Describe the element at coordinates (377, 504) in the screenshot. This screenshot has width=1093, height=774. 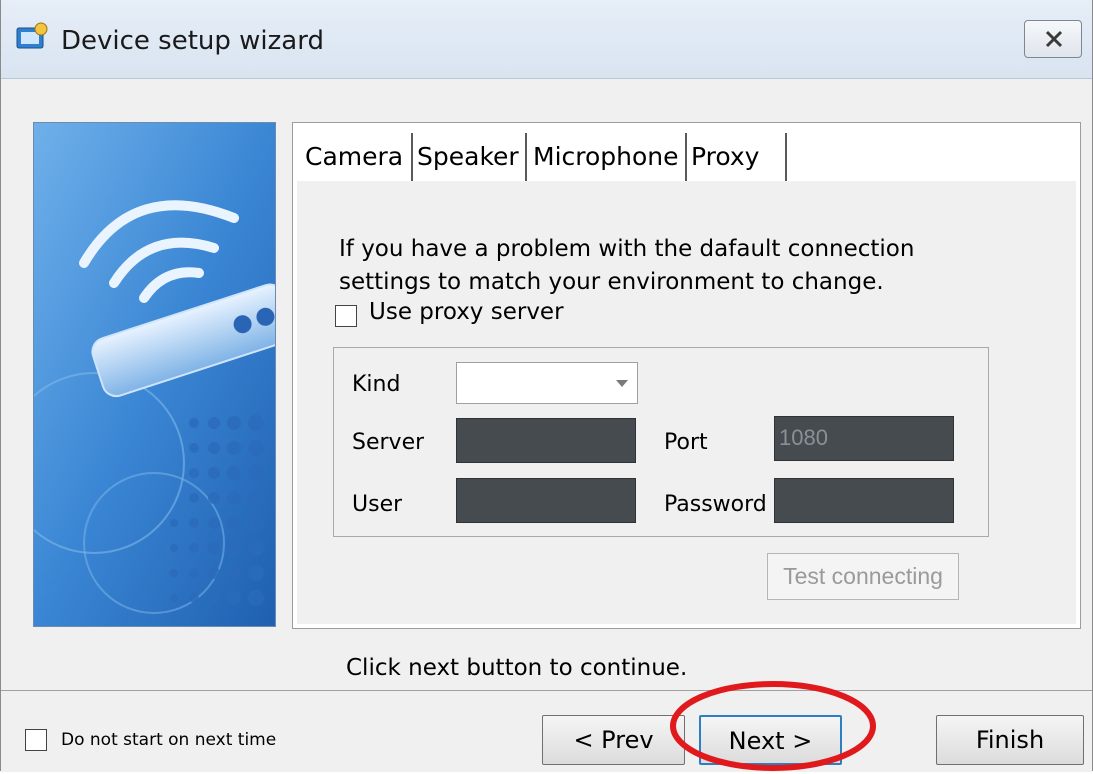
I see `user-label: User` at that location.